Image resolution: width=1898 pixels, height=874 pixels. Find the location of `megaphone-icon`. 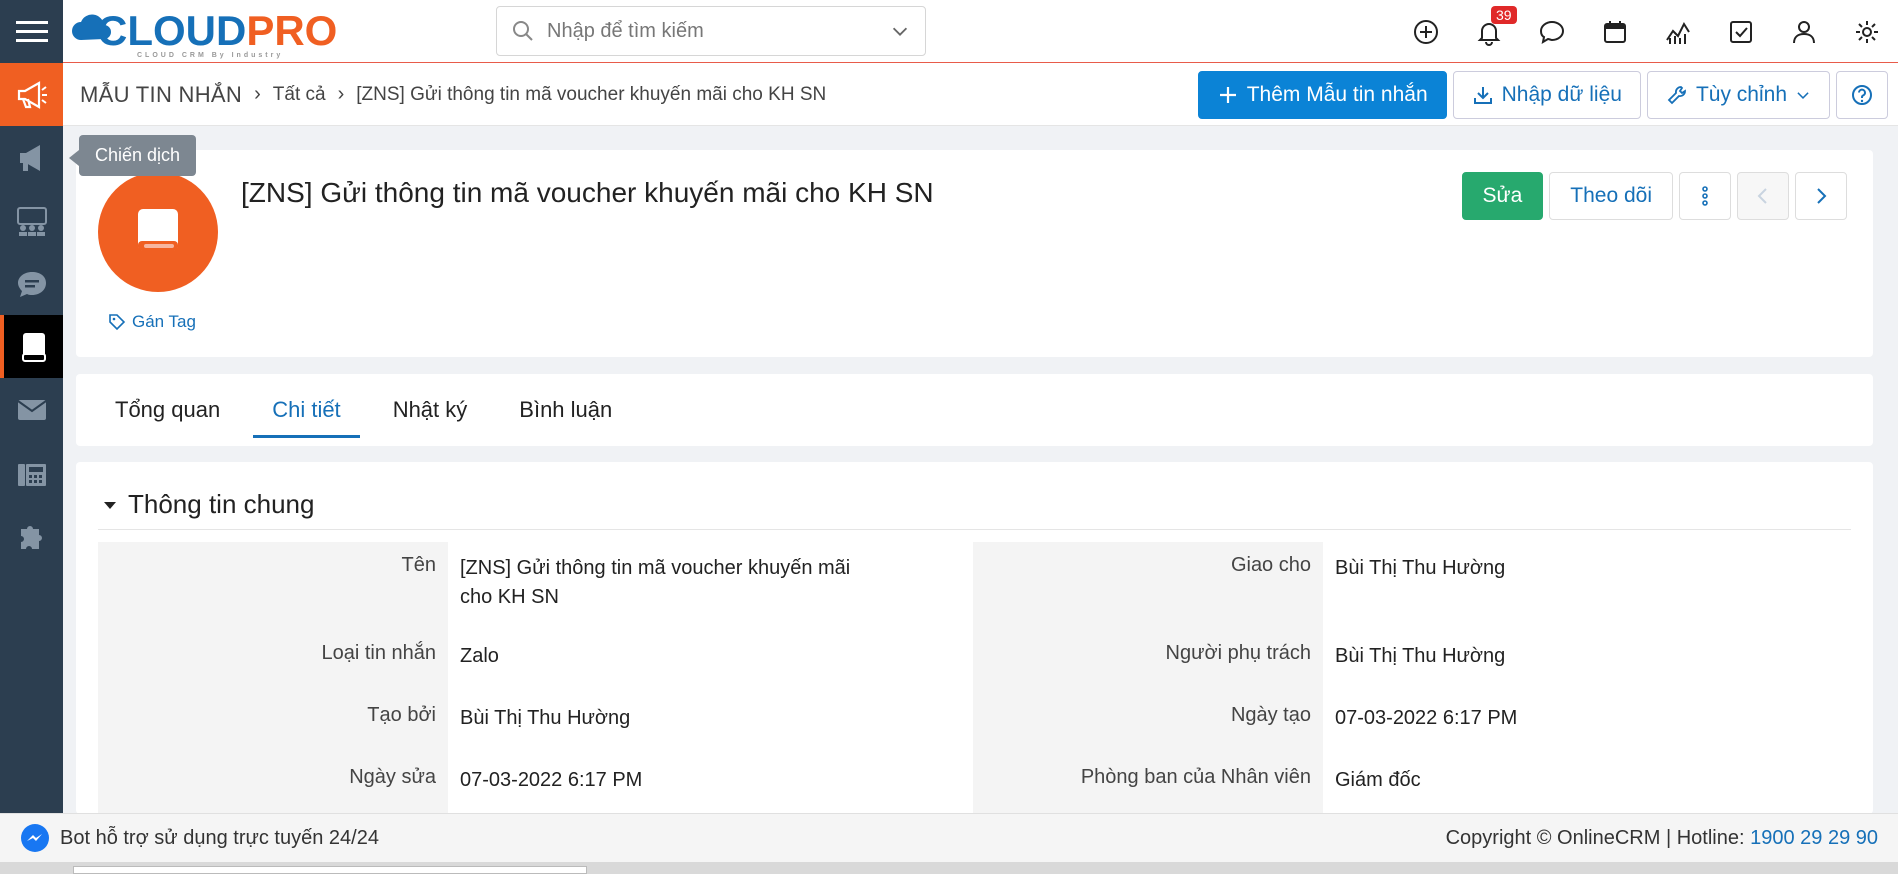

megaphone-icon is located at coordinates (29, 157).